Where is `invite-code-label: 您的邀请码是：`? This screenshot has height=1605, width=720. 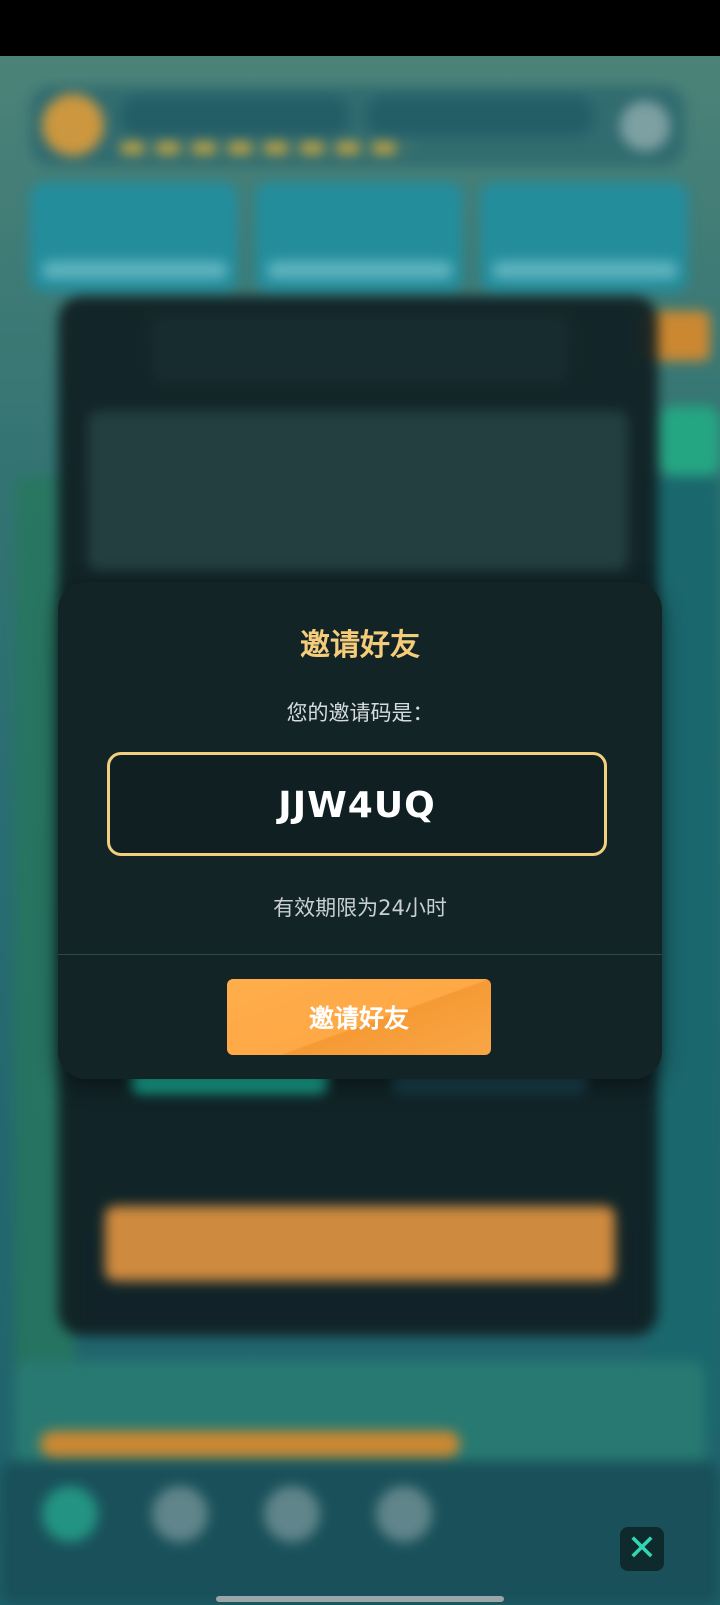
invite-code-label: 您的邀请码是： is located at coordinates (360, 713).